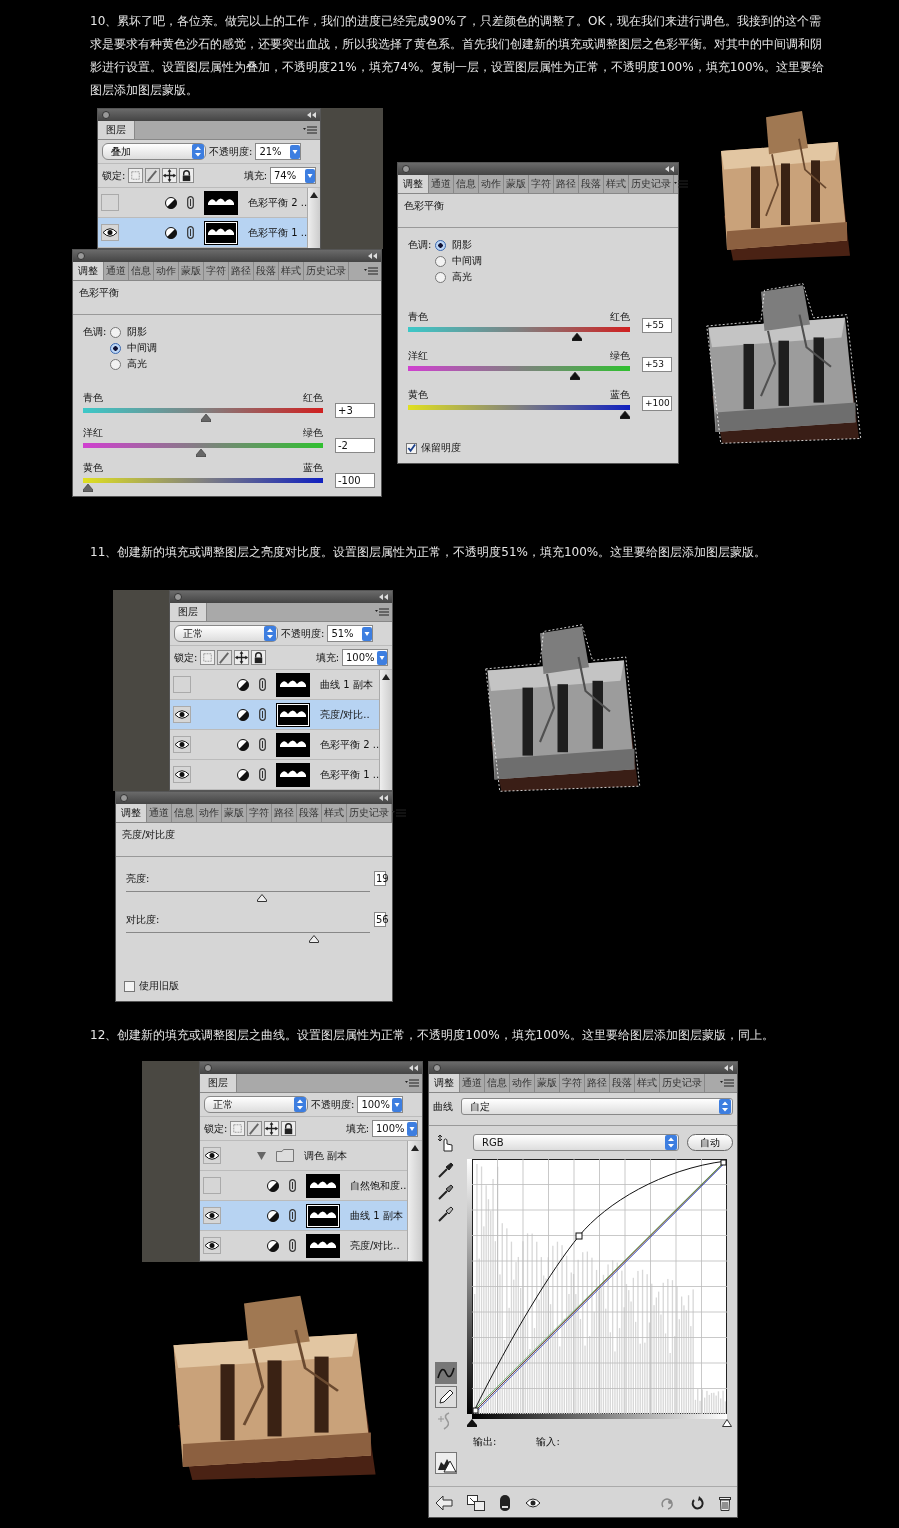 The width and height of the screenshot is (899, 1528). I want to click on blend-mode-select: 叠加, so click(154, 151).